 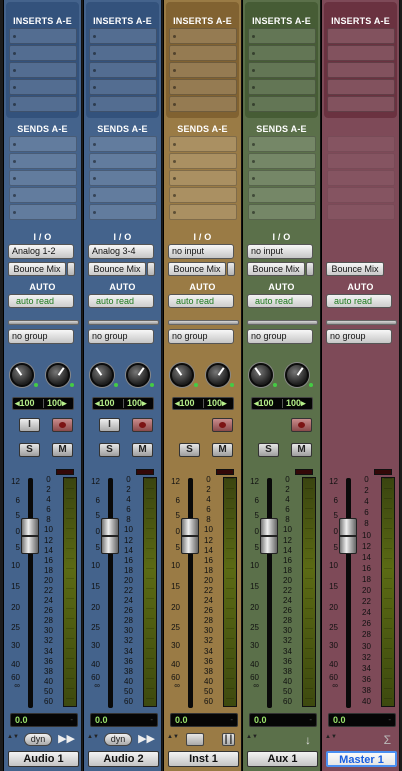 I want to click on track-name-button: Master 1, so click(x=361, y=759).